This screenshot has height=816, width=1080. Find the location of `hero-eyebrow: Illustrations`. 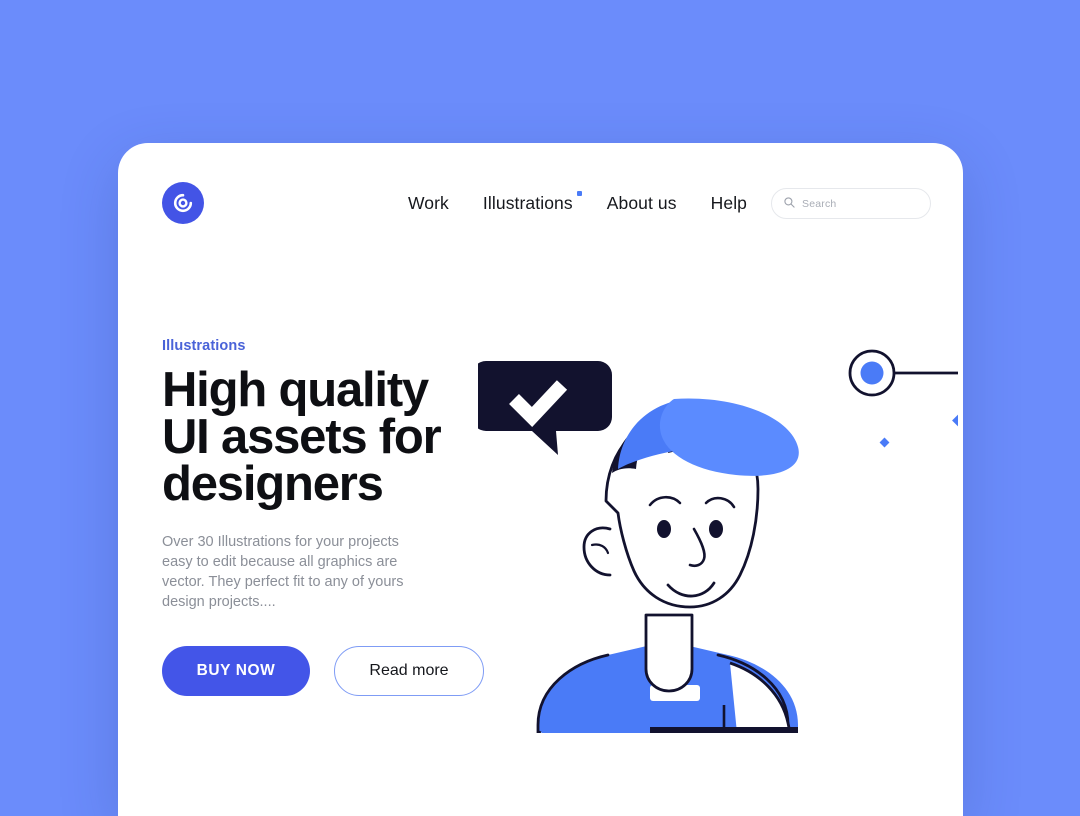

hero-eyebrow: Illustrations is located at coordinates (204, 346).